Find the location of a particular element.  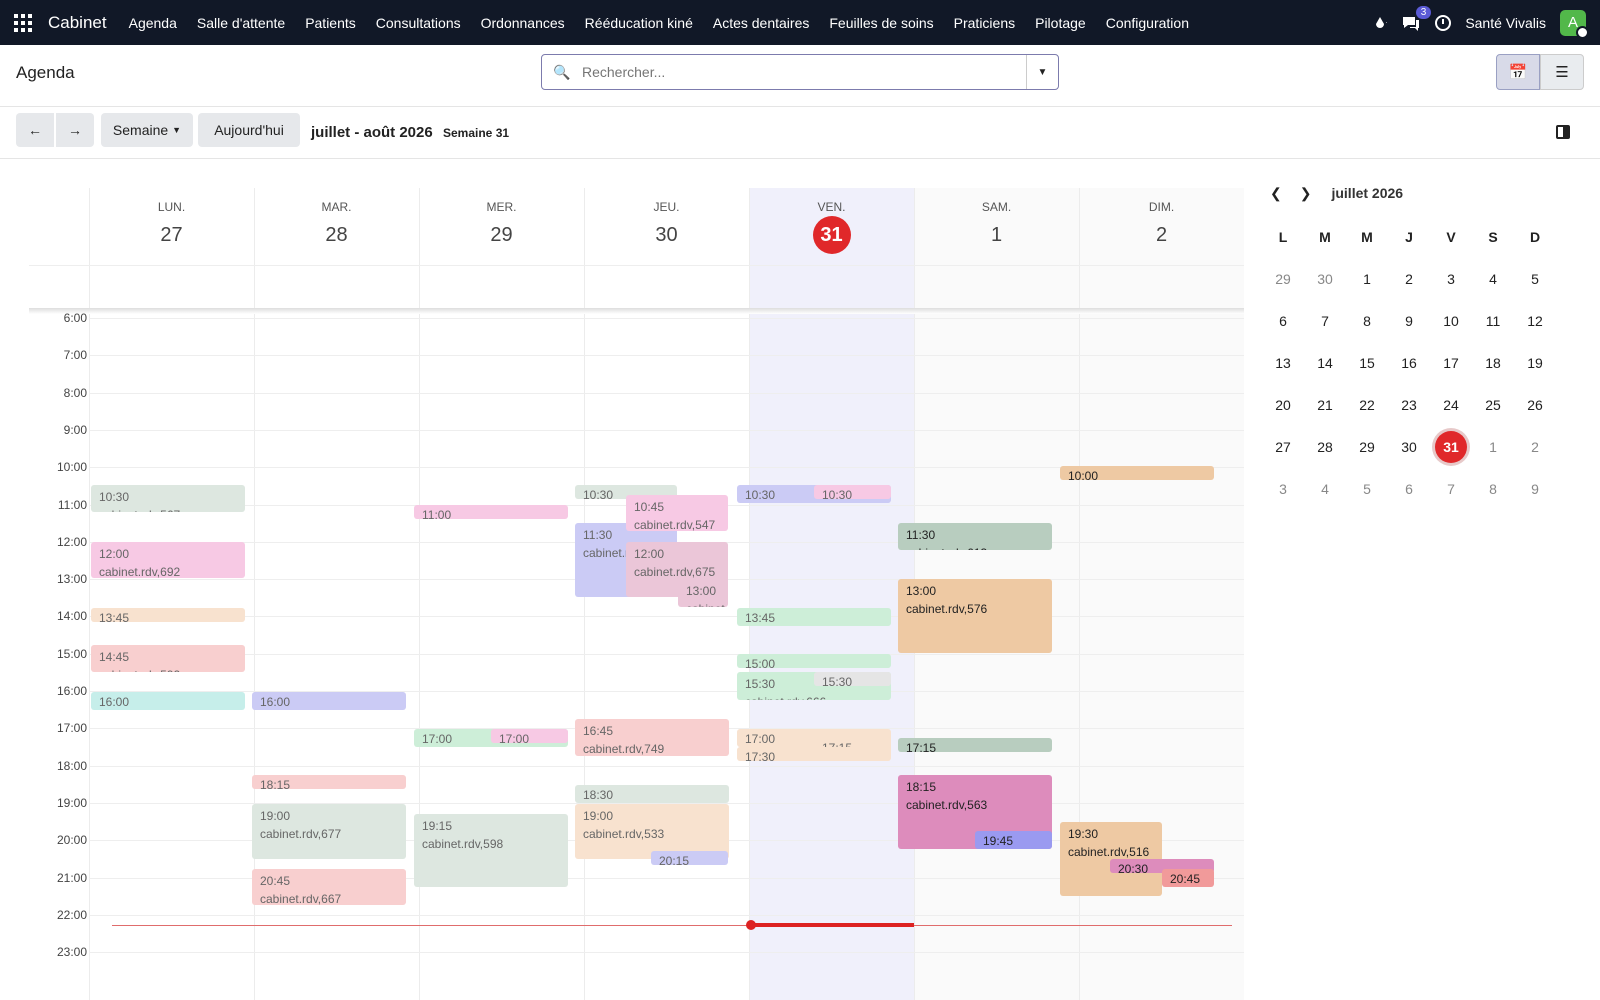

day-header-sat: SAM. 1 is located at coordinates (996, 217).